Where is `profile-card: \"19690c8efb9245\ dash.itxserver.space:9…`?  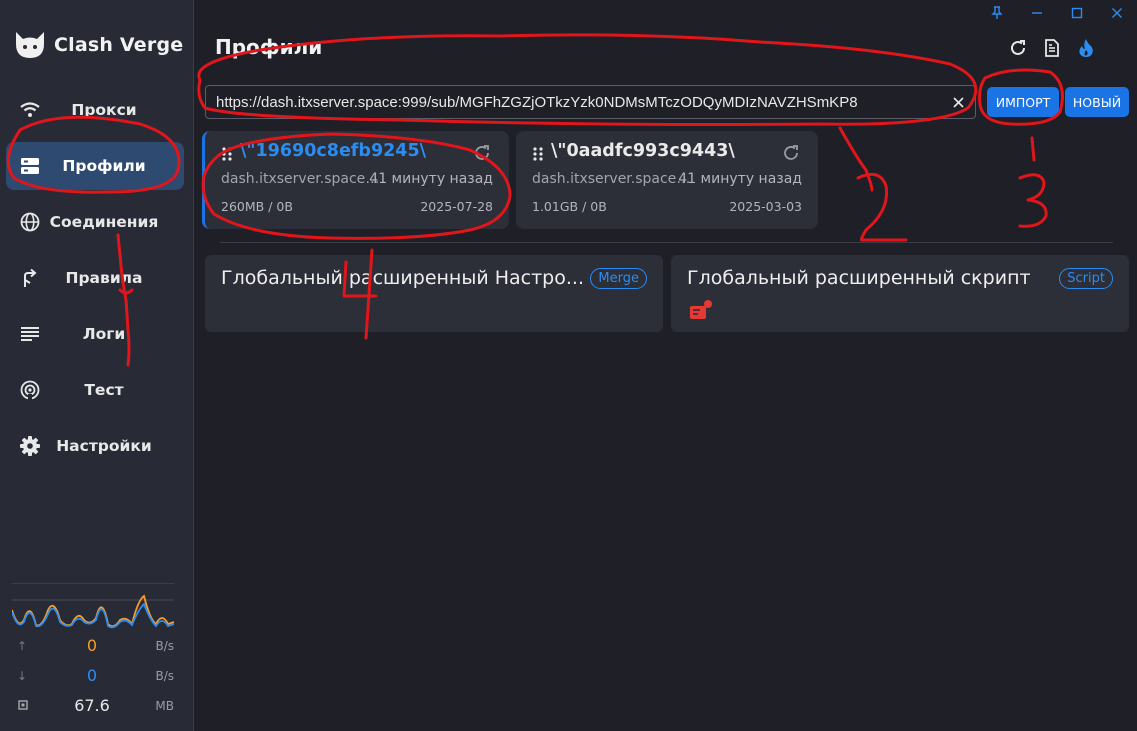 profile-card: \"19690c8efb9245\ dash.itxserver.space:9… is located at coordinates (355, 180).